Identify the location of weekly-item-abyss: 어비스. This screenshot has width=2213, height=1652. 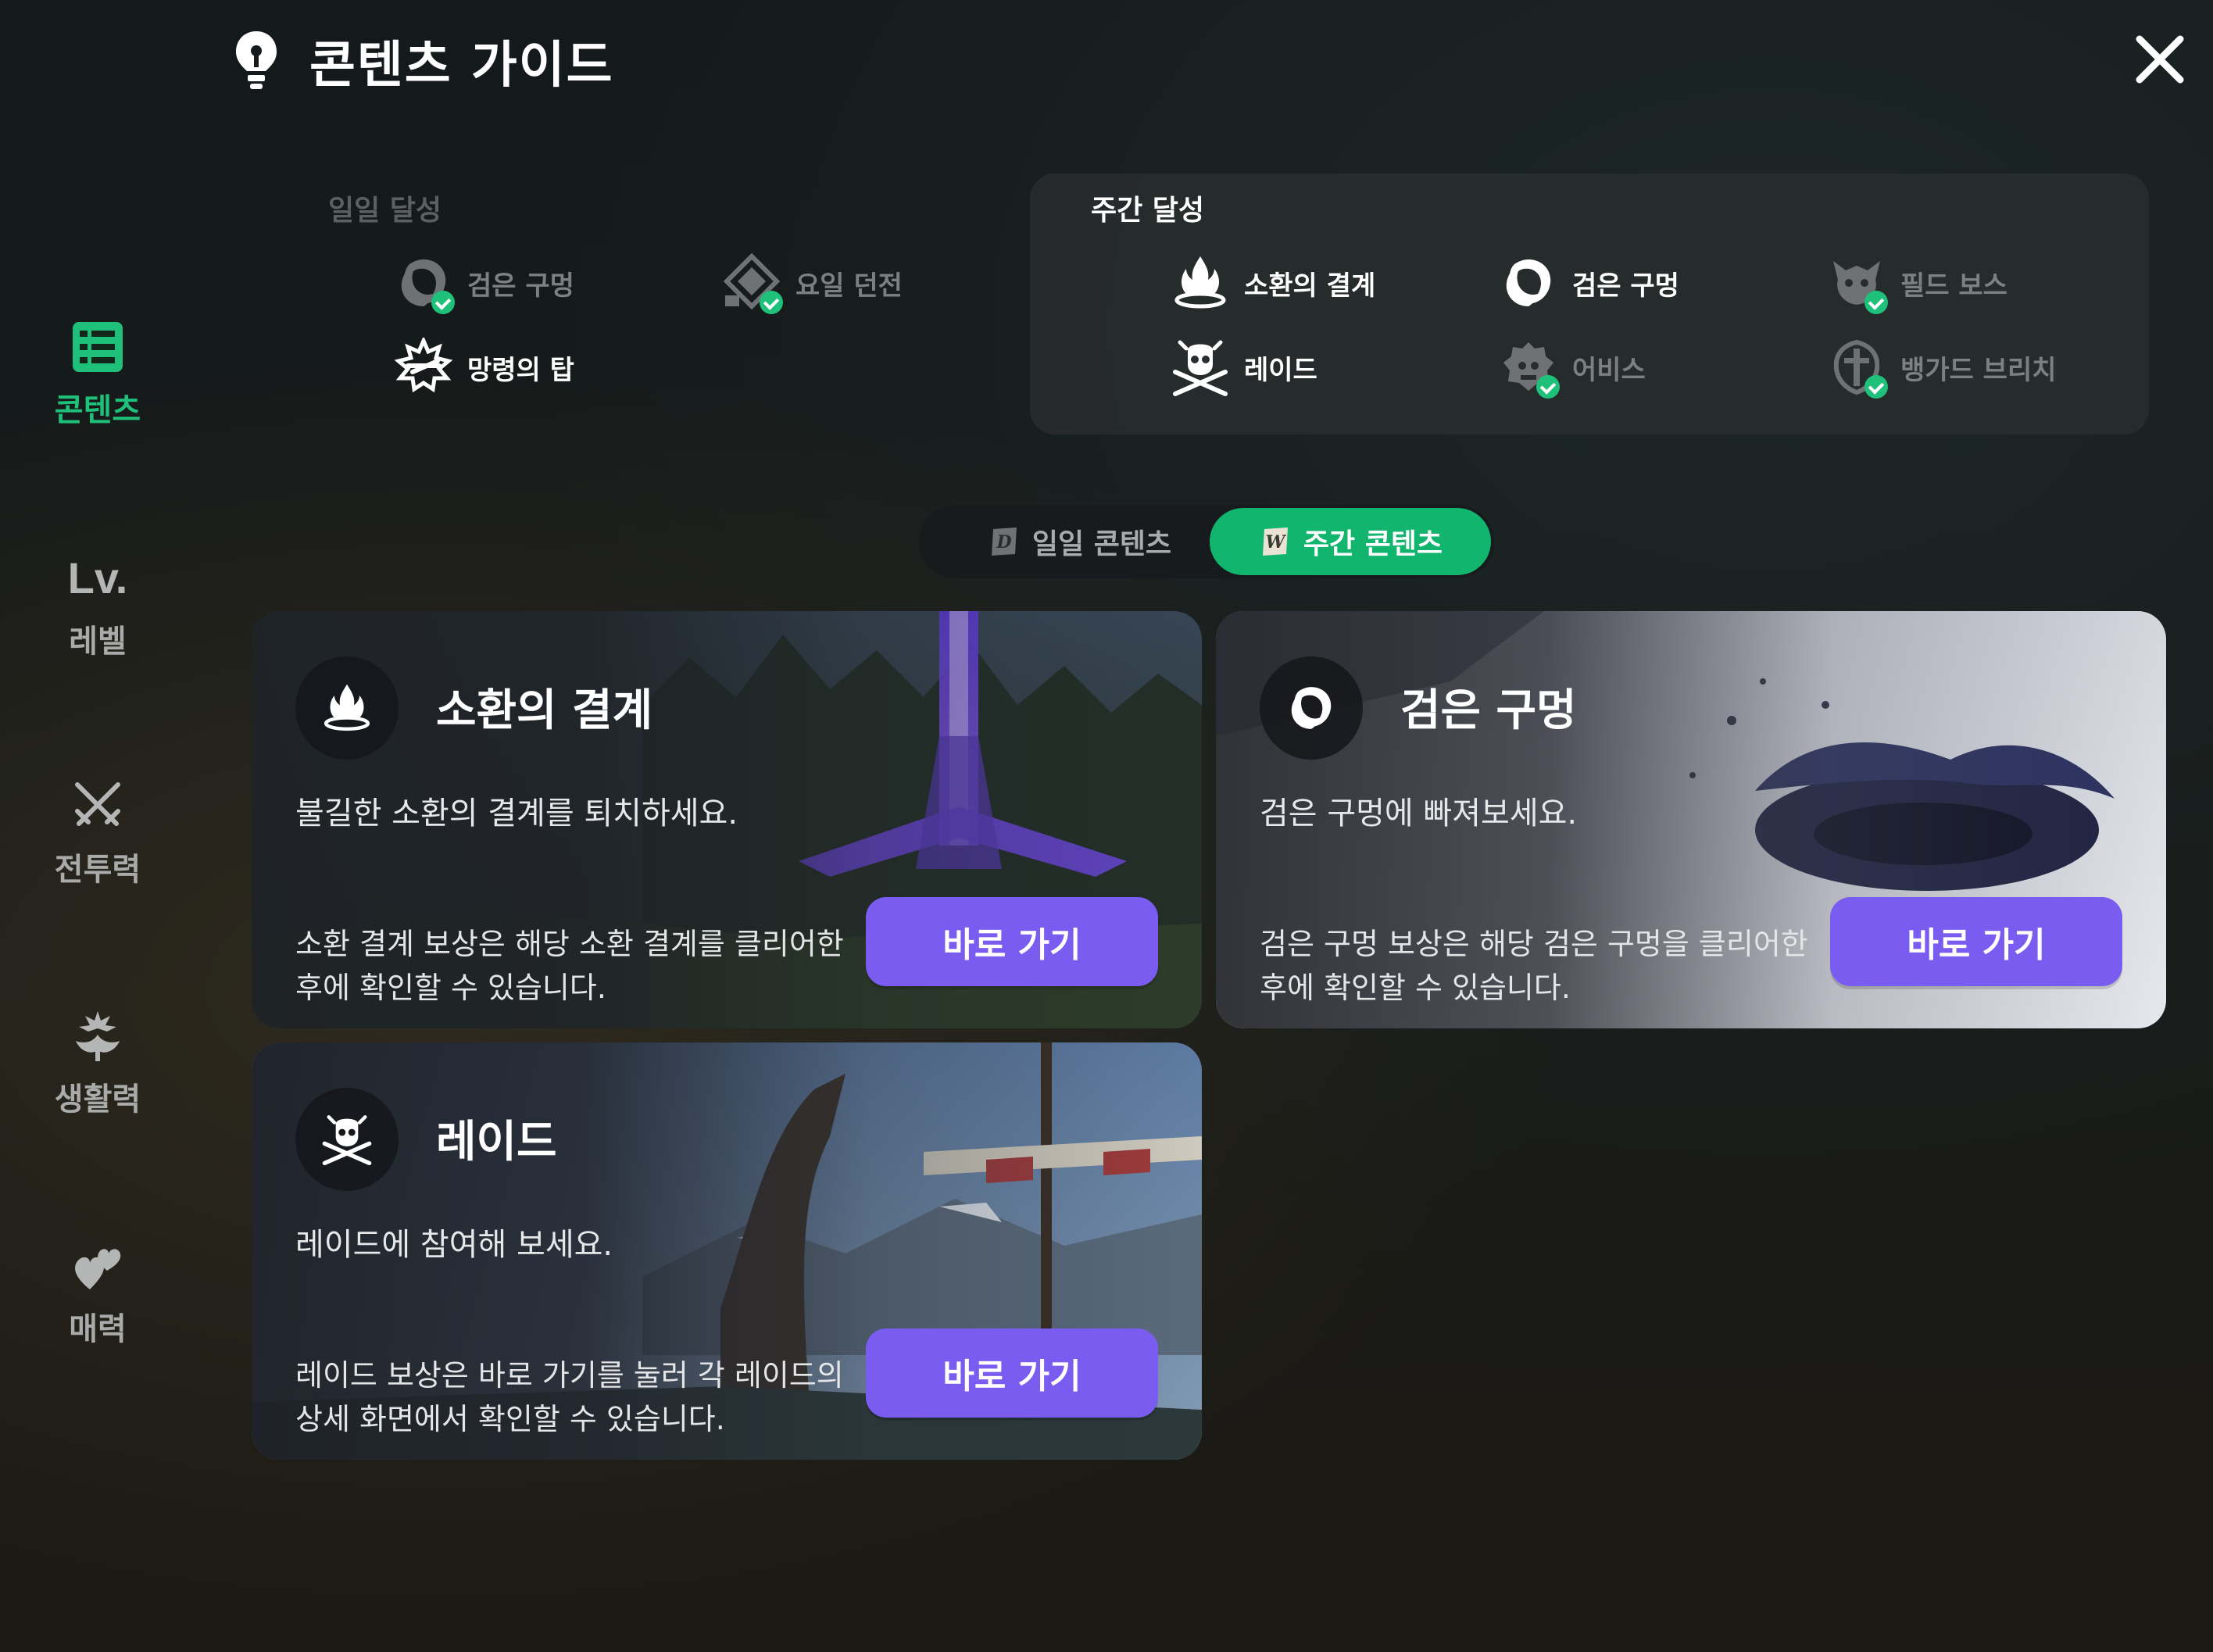
(1572, 367).